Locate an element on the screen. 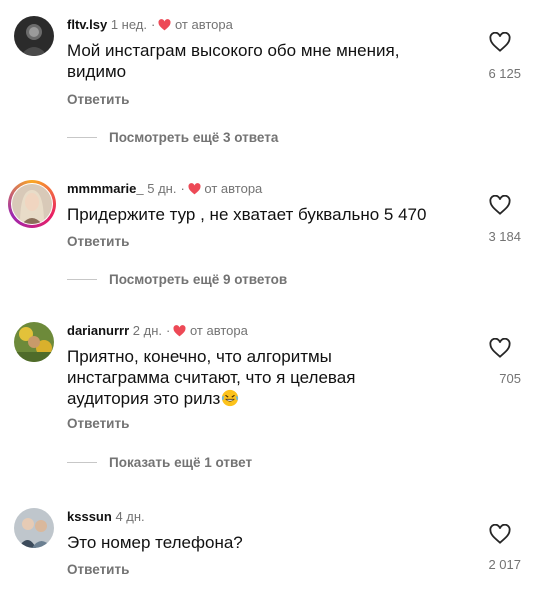  view-replies-button: Показать ещё 1 ответ is located at coordinates (159, 462).